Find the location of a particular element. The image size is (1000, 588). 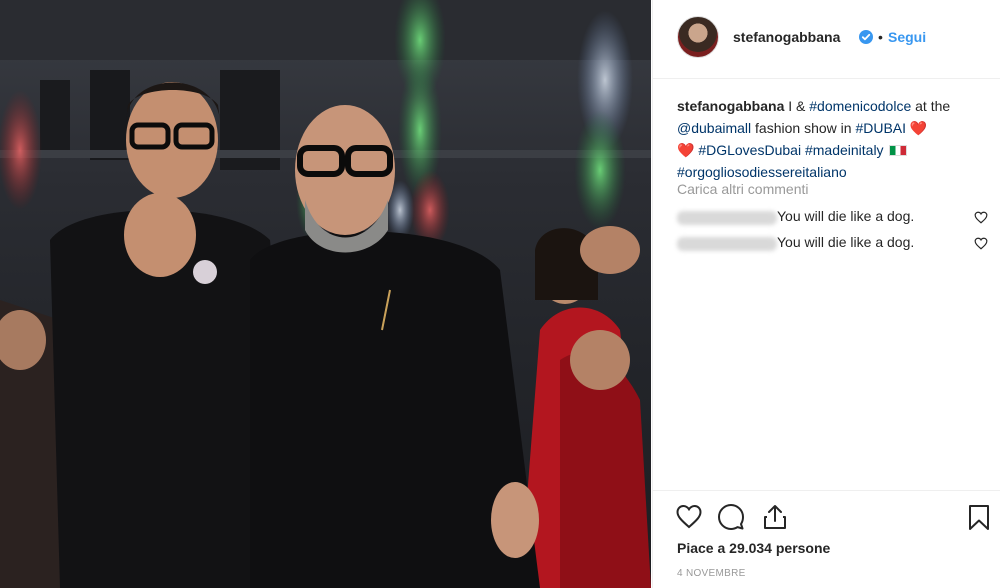

post-actions: Piace a 29.034 persone 4 NOVEMBRE is located at coordinates (826, 539).